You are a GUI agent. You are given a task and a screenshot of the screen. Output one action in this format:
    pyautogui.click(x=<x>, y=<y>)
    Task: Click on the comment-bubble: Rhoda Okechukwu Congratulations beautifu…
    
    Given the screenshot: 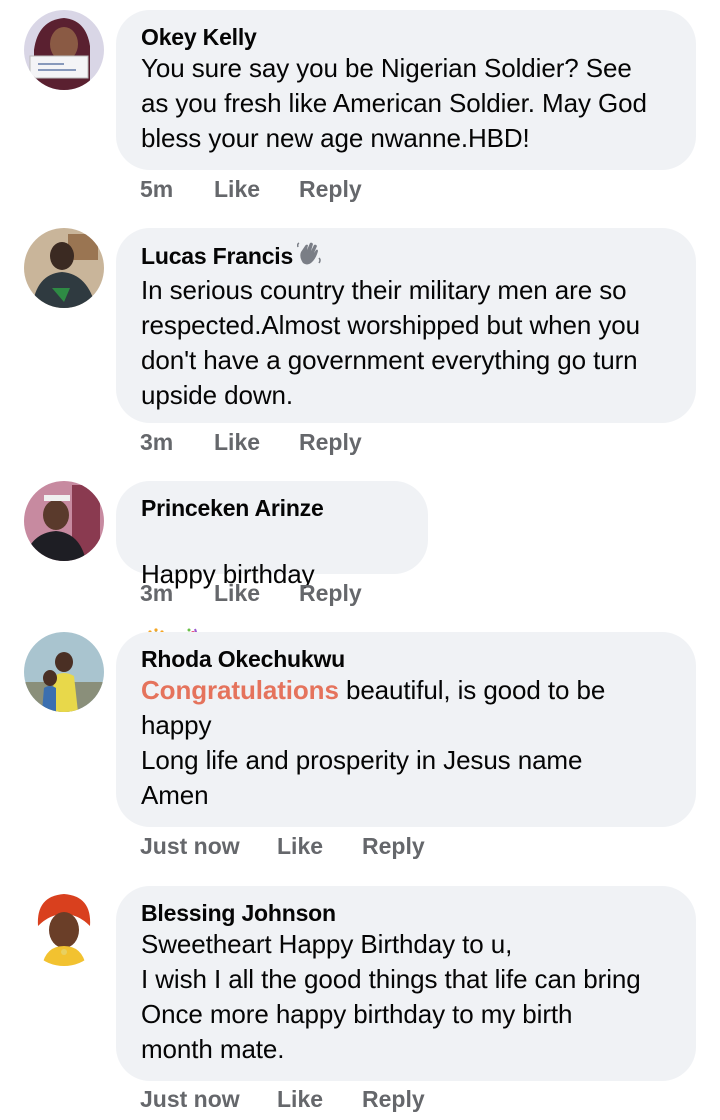 What is the action you would take?
    pyautogui.click(x=406, y=729)
    